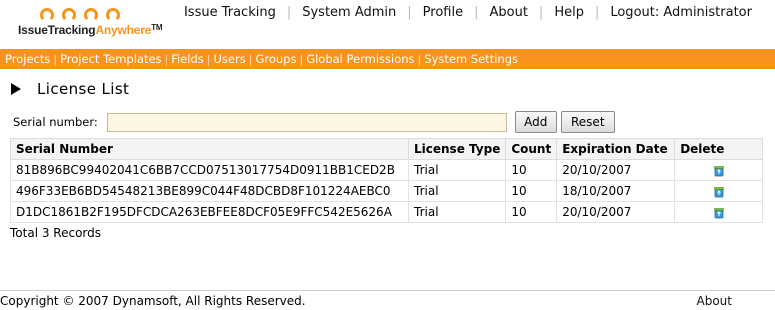 The height and width of the screenshot is (310, 775). What do you see at coordinates (110, 59) in the screenshot?
I see `menu-project-templates: Project Templates` at bounding box center [110, 59].